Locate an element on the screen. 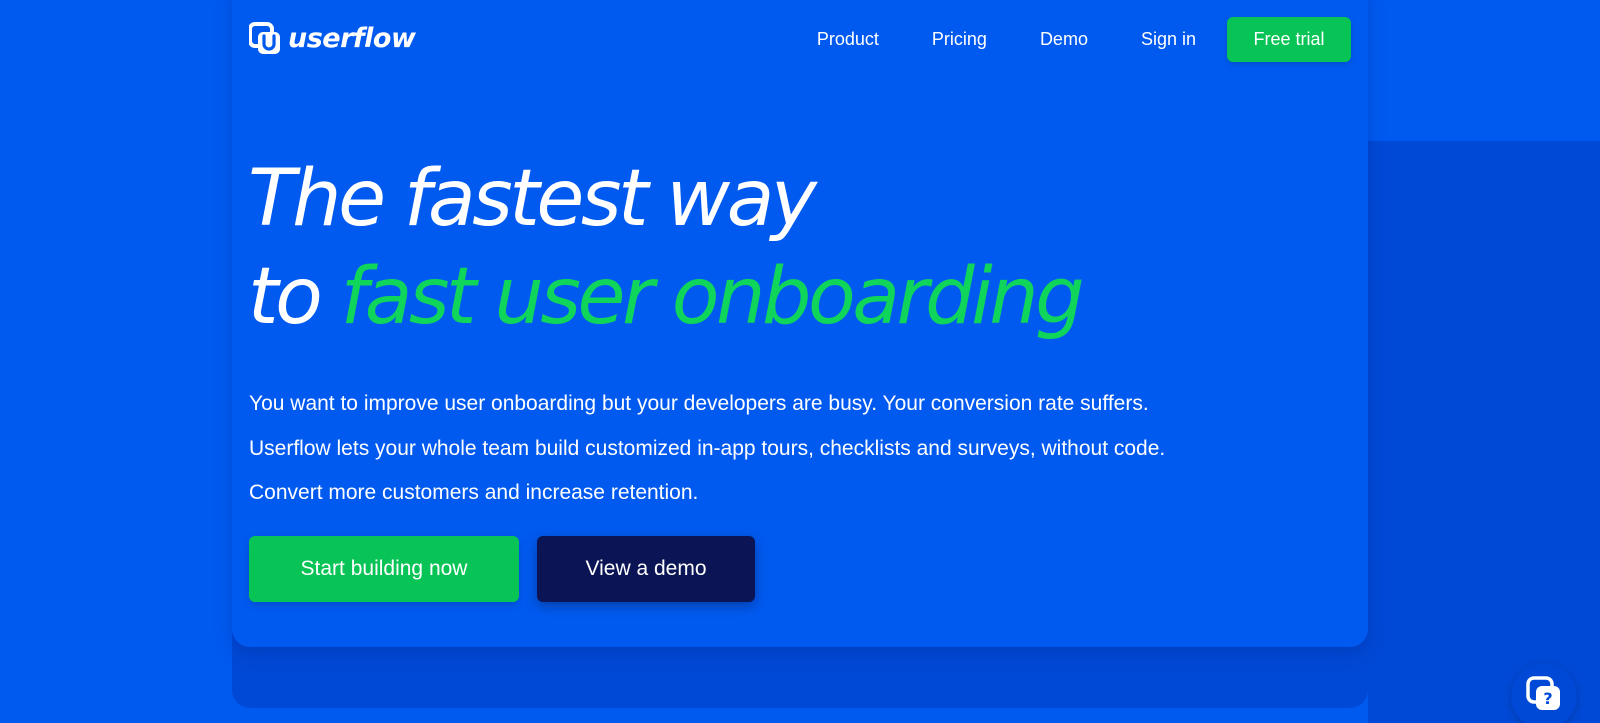 This screenshot has width=1600, height=723. headline-line-1: The fastest way is located at coordinates (532, 199).